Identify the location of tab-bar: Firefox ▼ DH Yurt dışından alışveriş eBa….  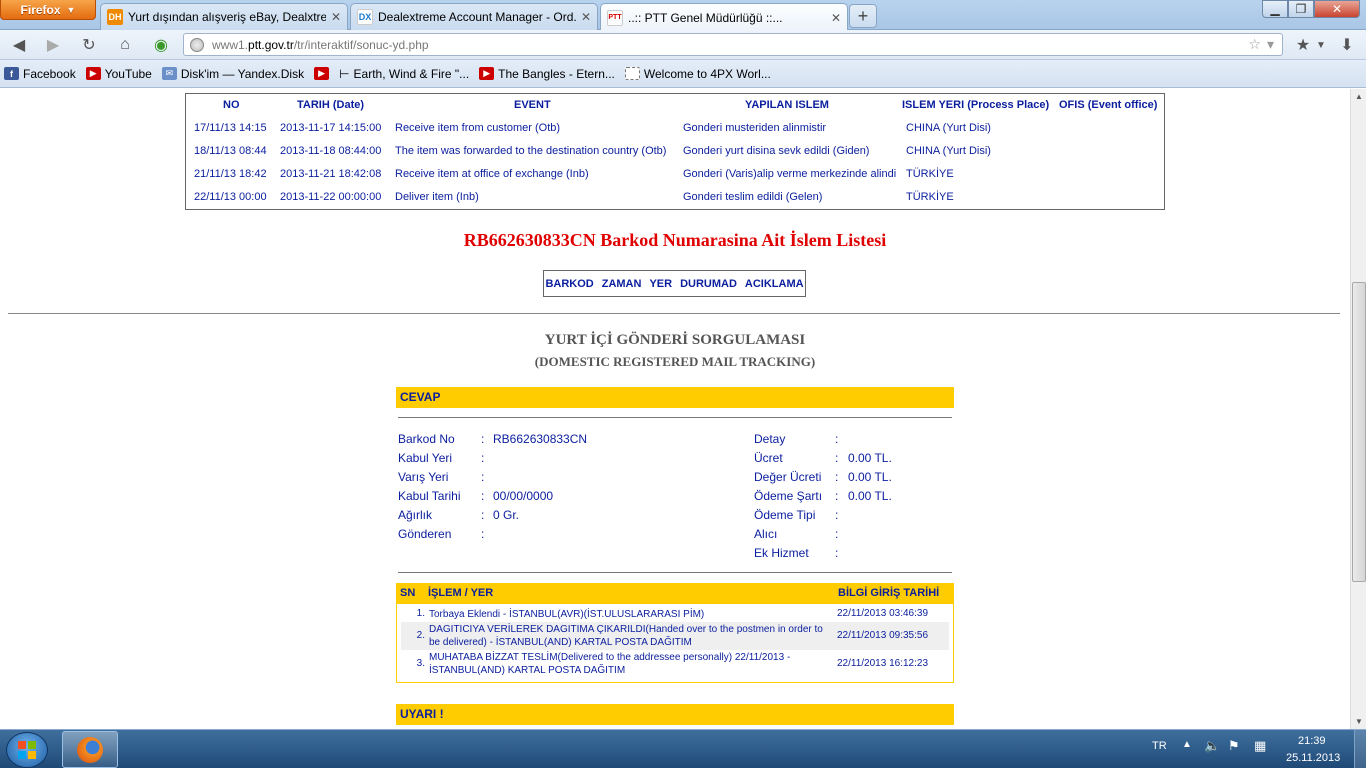
(683, 15).